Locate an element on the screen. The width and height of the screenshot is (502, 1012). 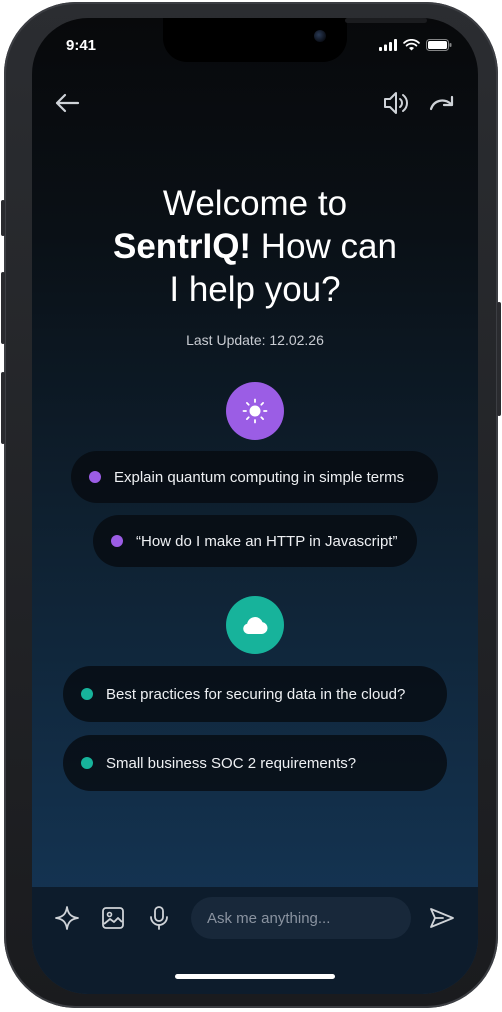
welcome-title: Welcome to SentrIQ! How can I help you? is located at coordinates (255, 246).